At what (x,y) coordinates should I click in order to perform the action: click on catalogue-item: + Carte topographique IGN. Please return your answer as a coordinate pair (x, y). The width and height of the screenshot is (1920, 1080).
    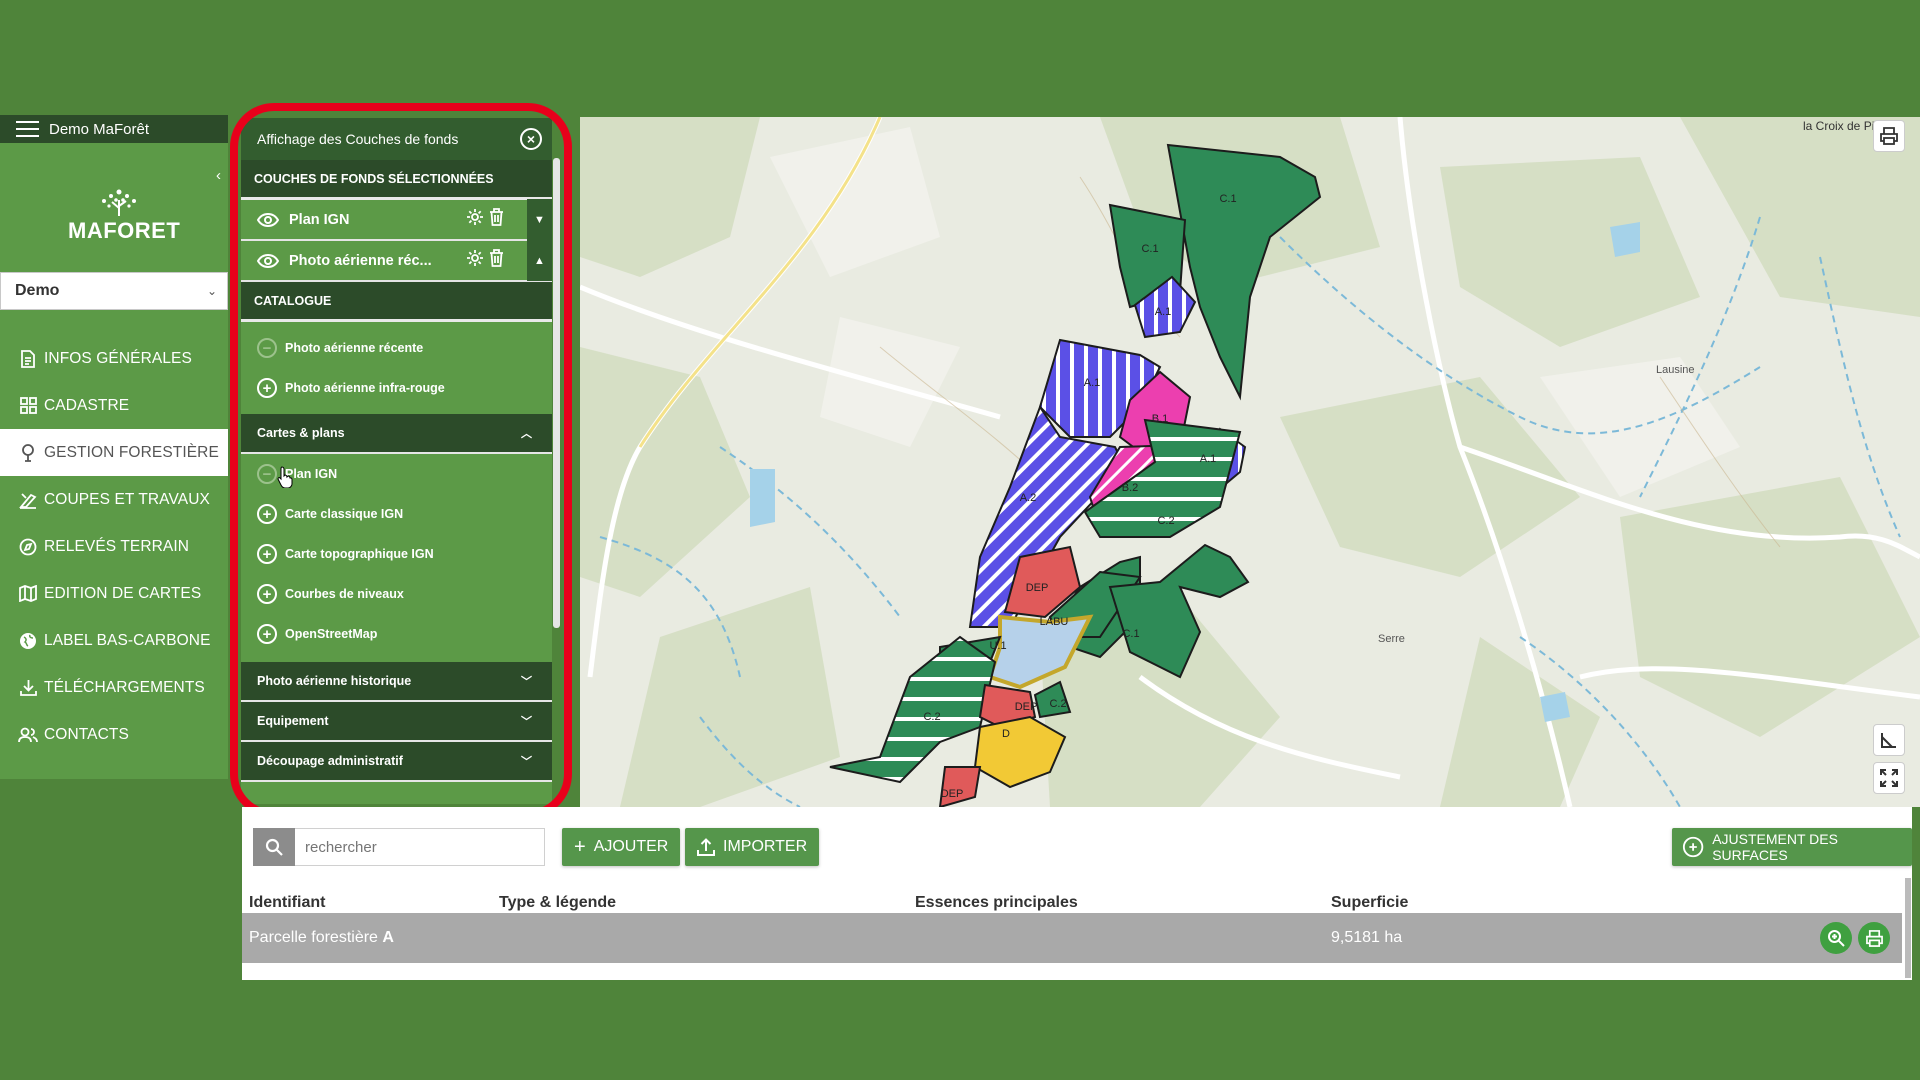
    Looking at the image, I should click on (396, 554).